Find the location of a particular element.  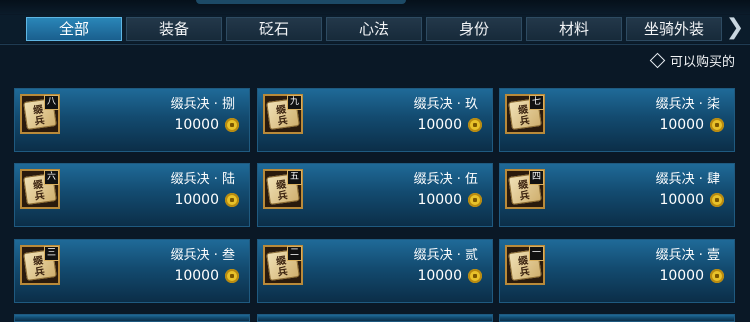

scroll-icon: 缀兵二 is located at coordinates (283, 265).